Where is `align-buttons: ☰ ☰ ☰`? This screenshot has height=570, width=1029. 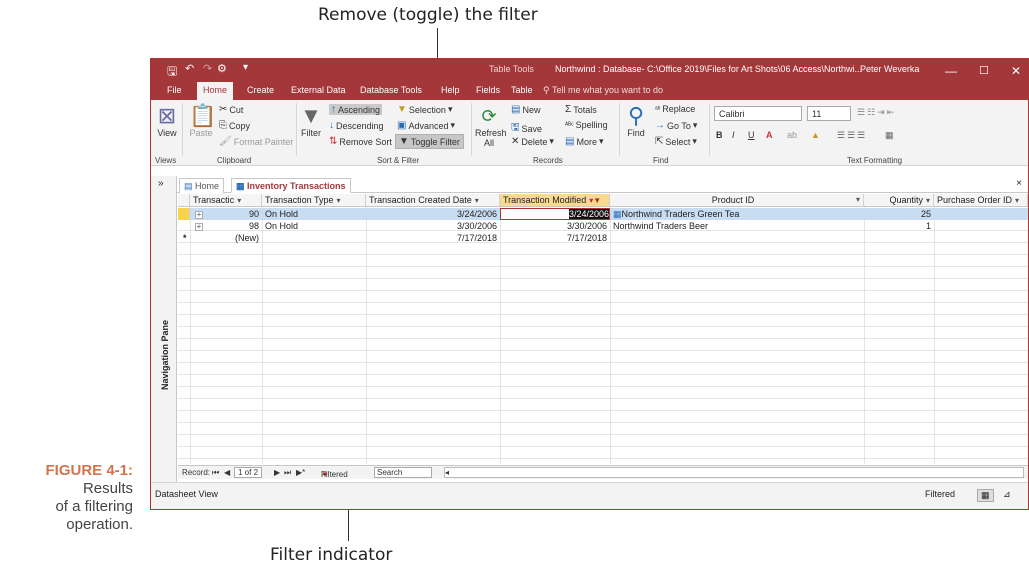 align-buttons: ☰ ☰ ☰ is located at coordinates (851, 135).